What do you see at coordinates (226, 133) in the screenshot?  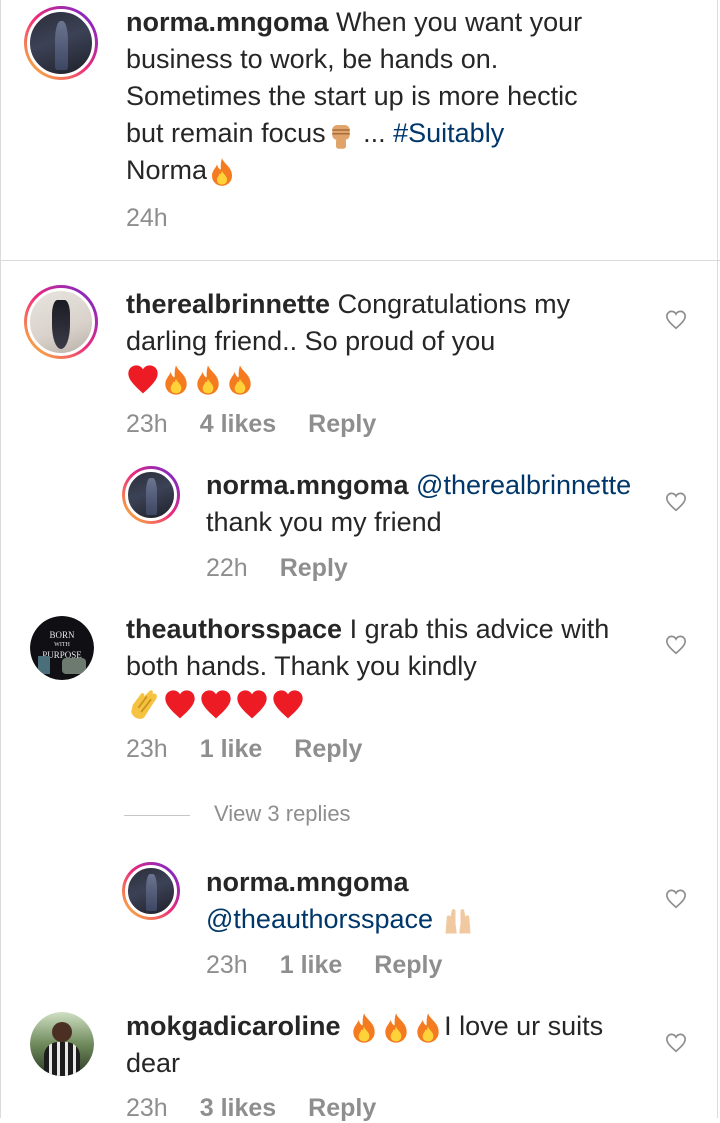 I see `caption-line: but remain focus` at bounding box center [226, 133].